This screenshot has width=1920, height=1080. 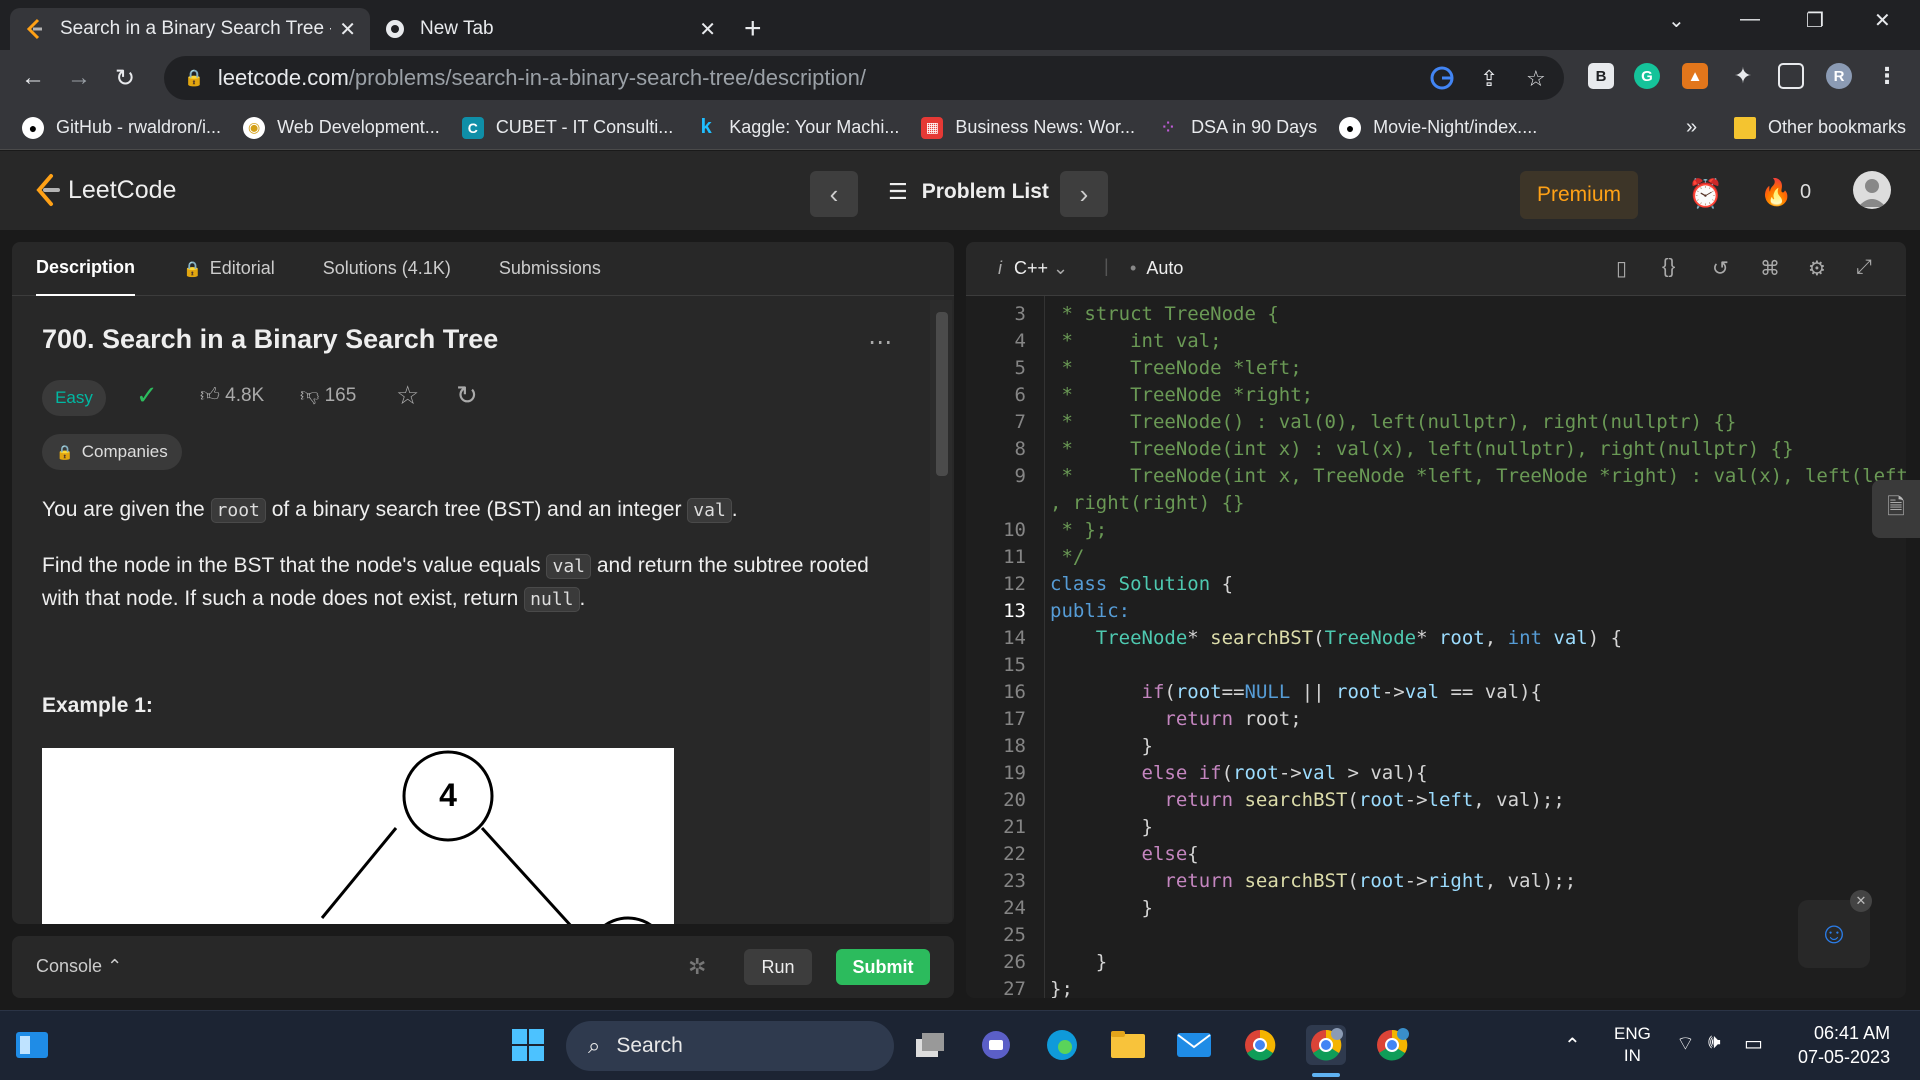 I want to click on chrome-menu-icon: ⋮, so click(x=1887, y=76).